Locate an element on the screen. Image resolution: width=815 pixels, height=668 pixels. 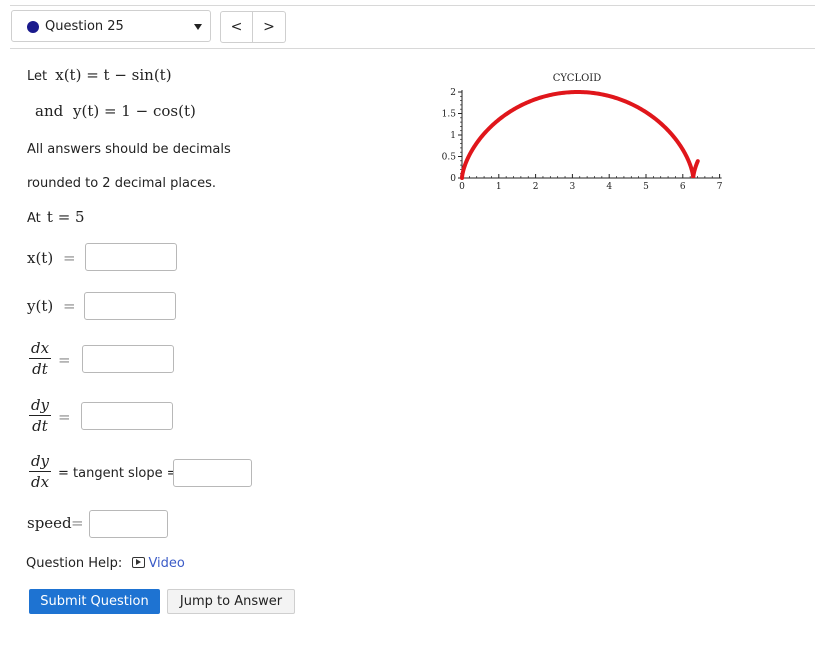
y-answer-input is located at coordinates (130, 306).